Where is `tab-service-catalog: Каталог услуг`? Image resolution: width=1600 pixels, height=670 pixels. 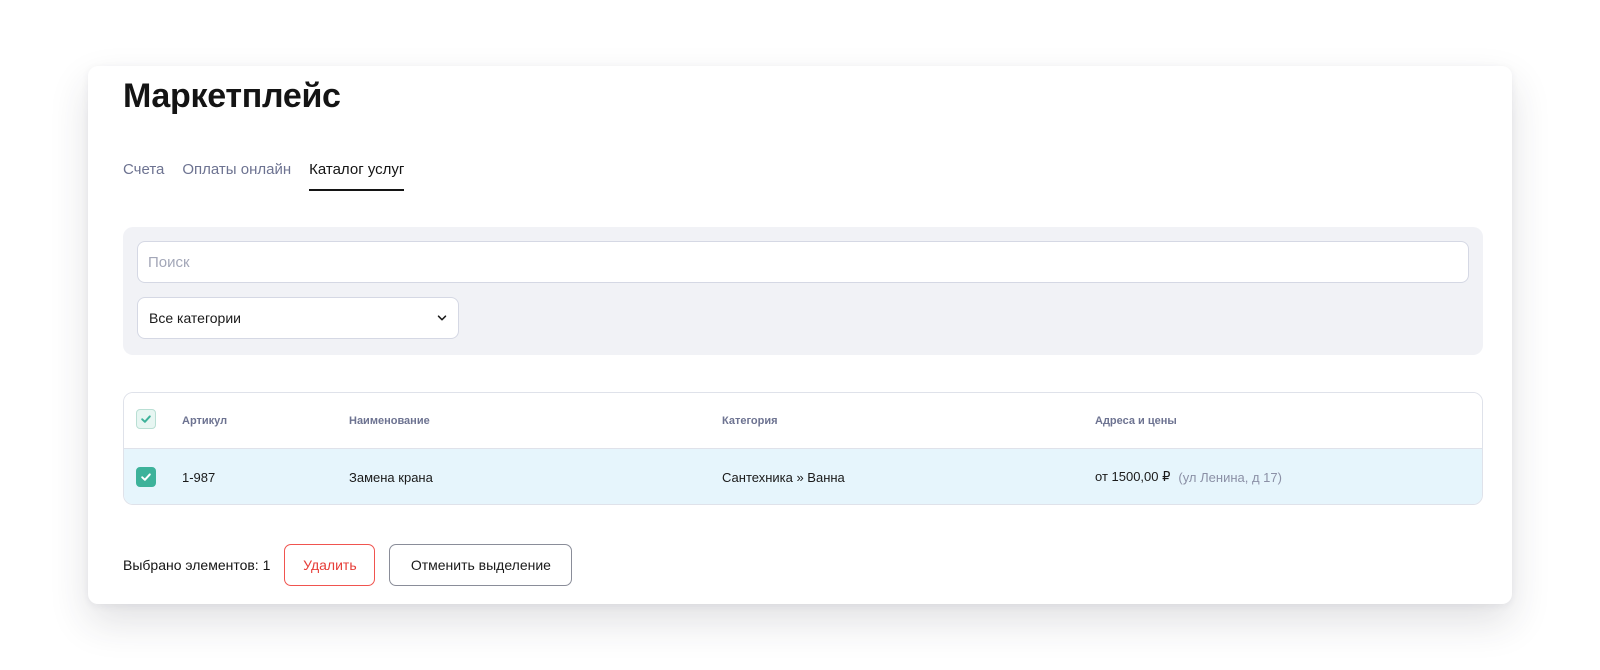
tab-service-catalog: Каталог услуг is located at coordinates (357, 175).